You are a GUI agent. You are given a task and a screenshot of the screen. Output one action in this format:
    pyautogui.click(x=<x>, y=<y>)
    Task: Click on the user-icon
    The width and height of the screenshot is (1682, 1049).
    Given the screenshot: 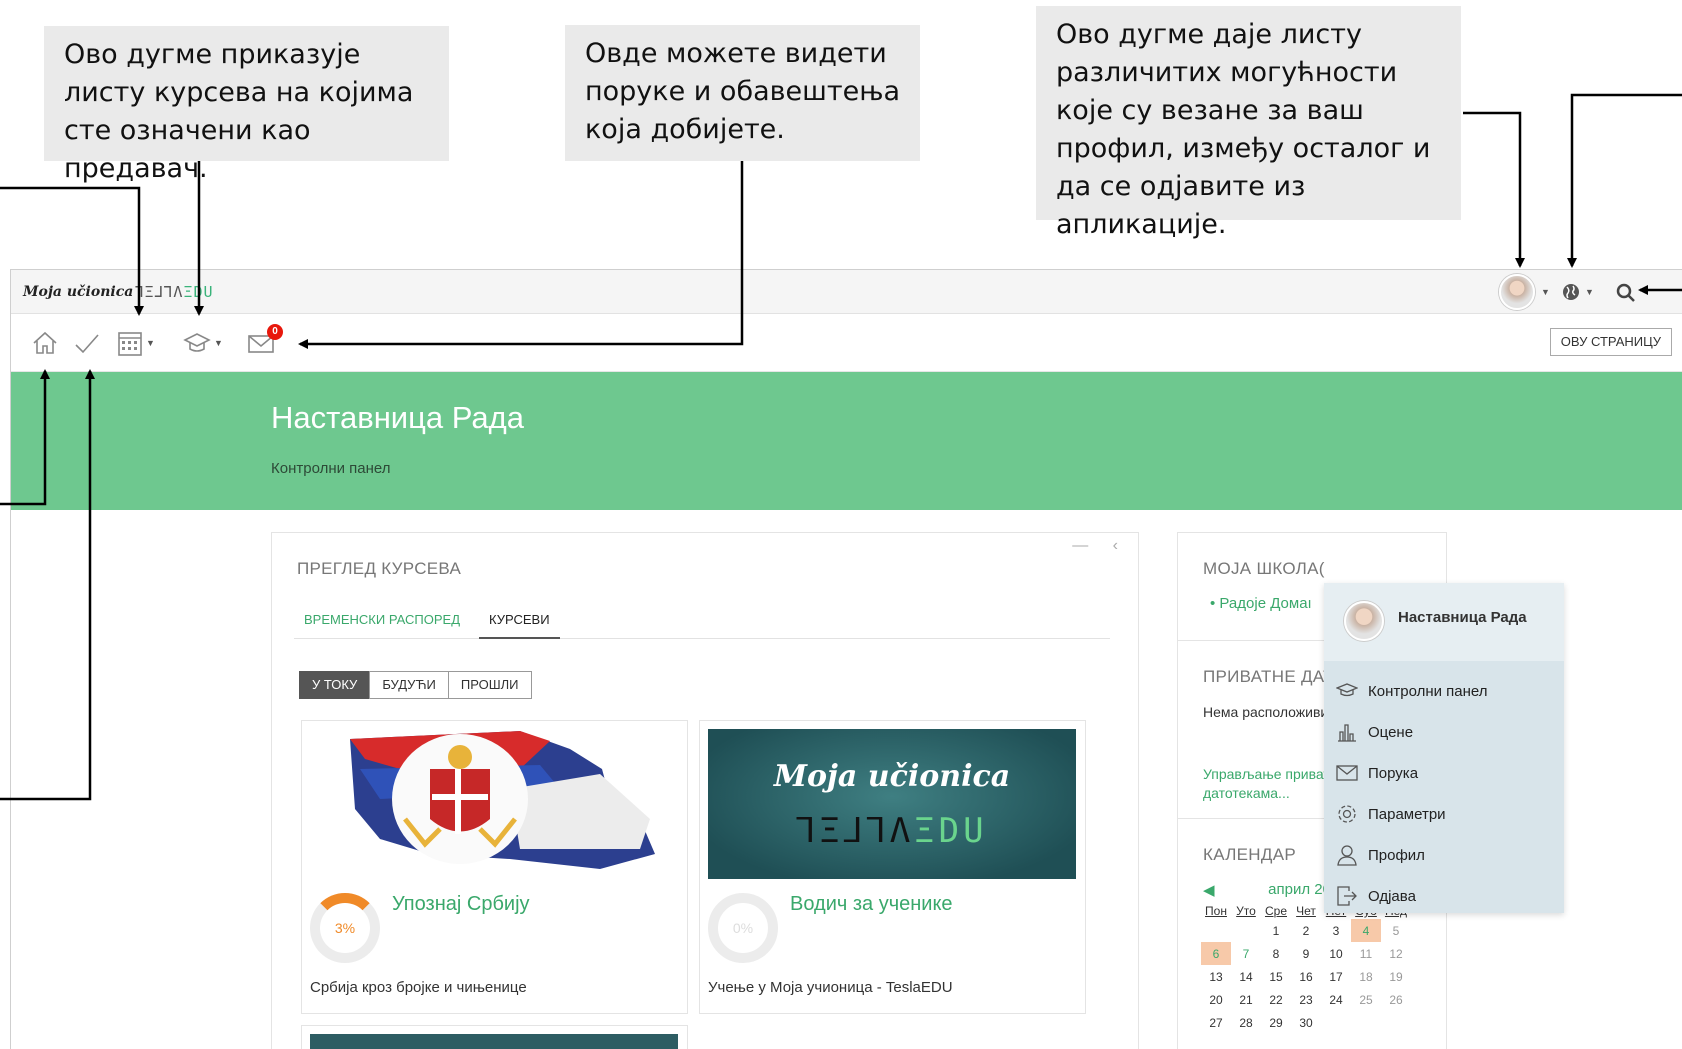 What is the action you would take?
    pyautogui.click(x=1347, y=855)
    